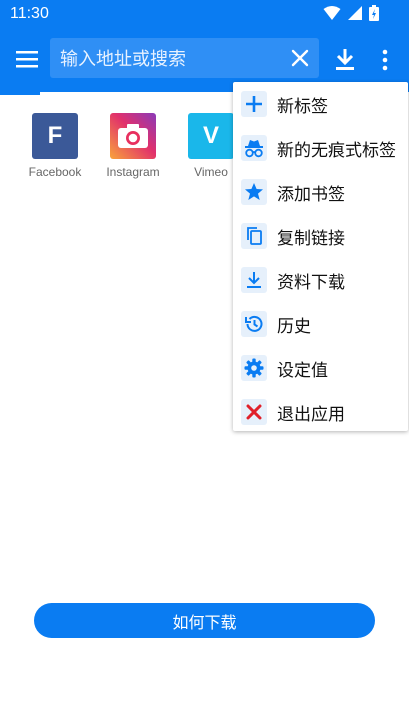 Image resolution: width=409 pixels, height=727 pixels. What do you see at coordinates (374, 13) in the screenshot?
I see `battery-icon` at bounding box center [374, 13].